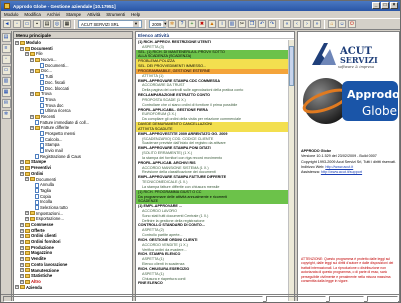 This screenshot has width=401, height=303. What do you see at coordinates (376, 5) in the screenshot?
I see `minimize-button: _` at bounding box center [376, 5].